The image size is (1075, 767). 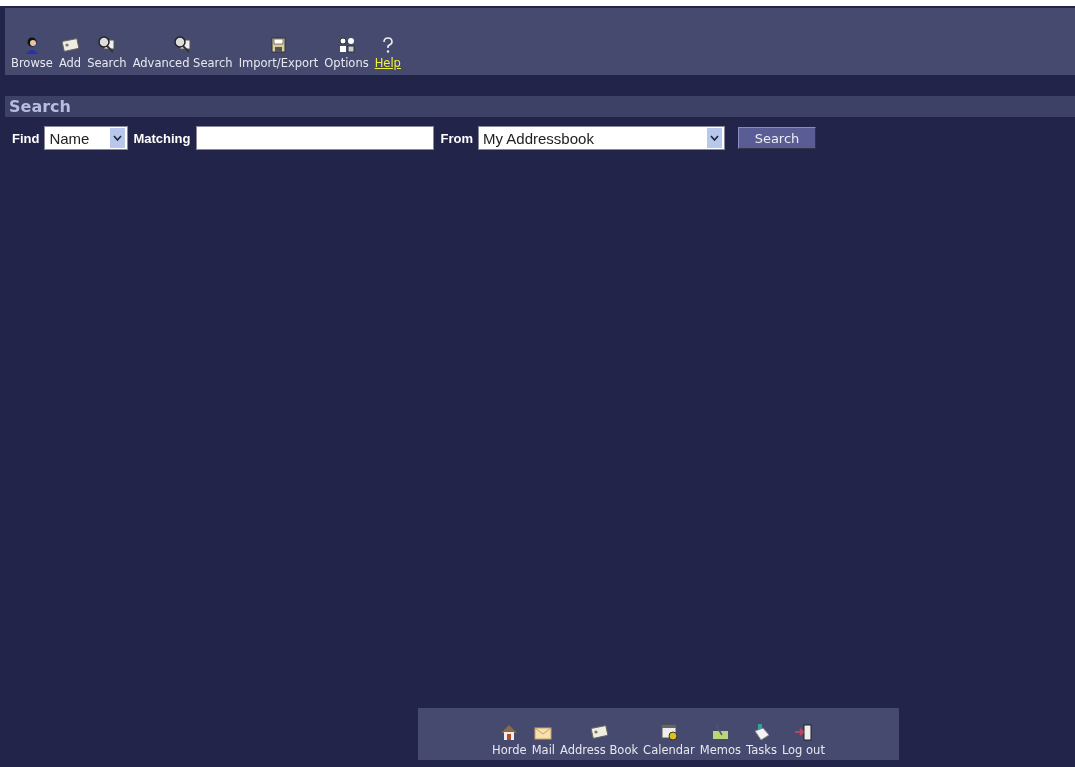 I want to click on app-link: Log out, so click(x=803, y=740).